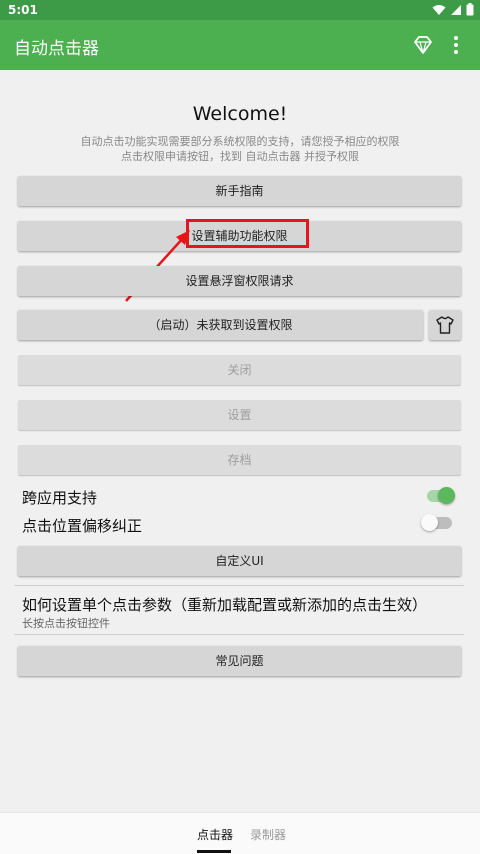 This screenshot has width=480, height=854. What do you see at coordinates (470, 9) in the screenshot?
I see `battery-icon` at bounding box center [470, 9].